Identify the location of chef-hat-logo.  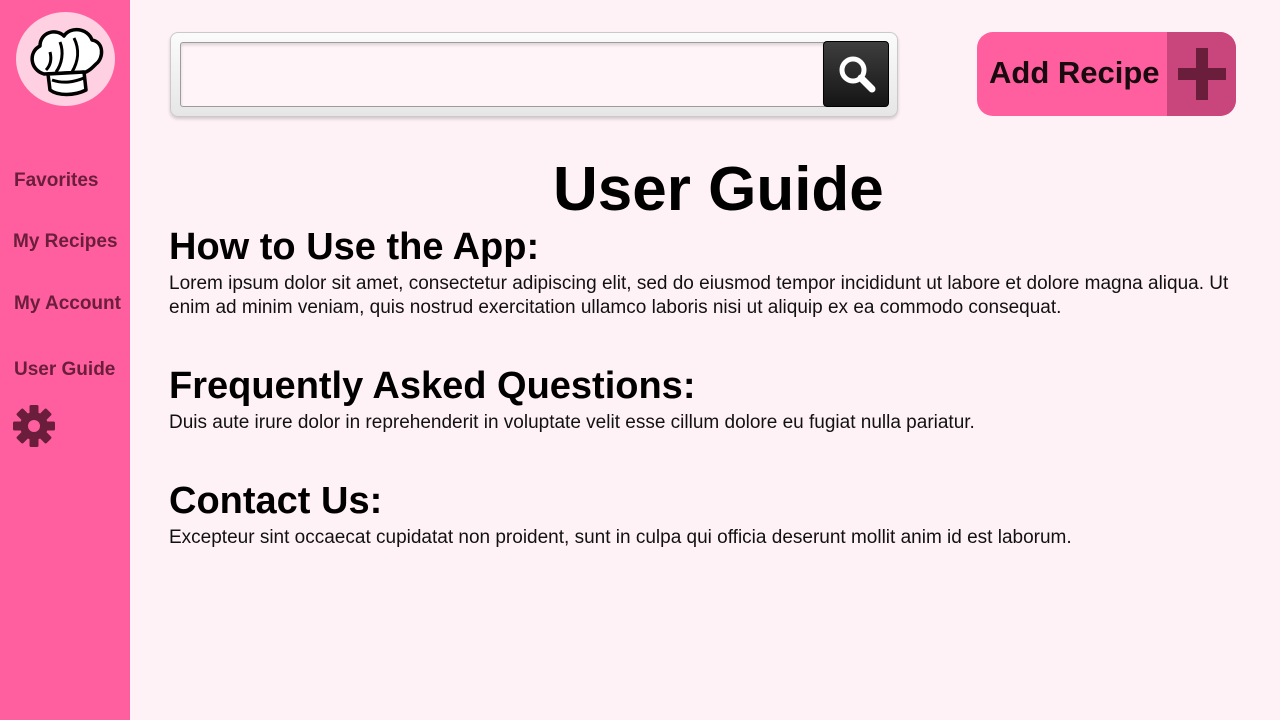
(65, 59).